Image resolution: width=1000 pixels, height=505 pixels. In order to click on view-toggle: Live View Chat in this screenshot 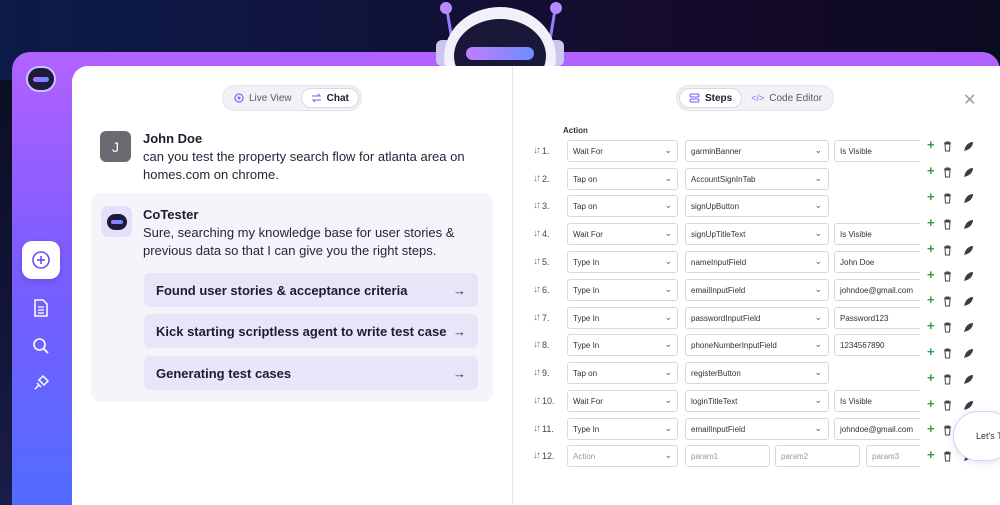, I will do `click(292, 98)`.